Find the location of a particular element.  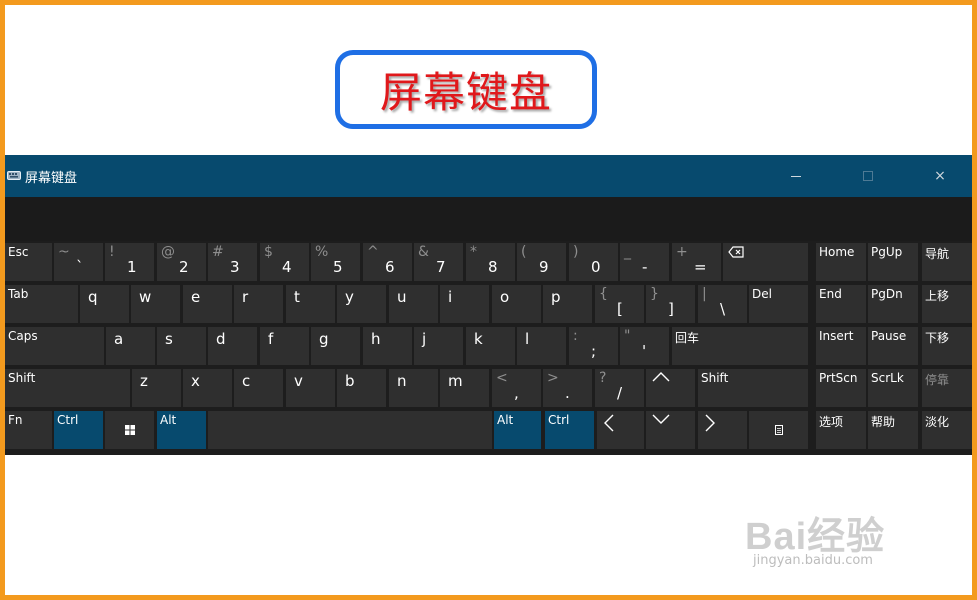

key-prtscn: PrtScn is located at coordinates (841, 388).